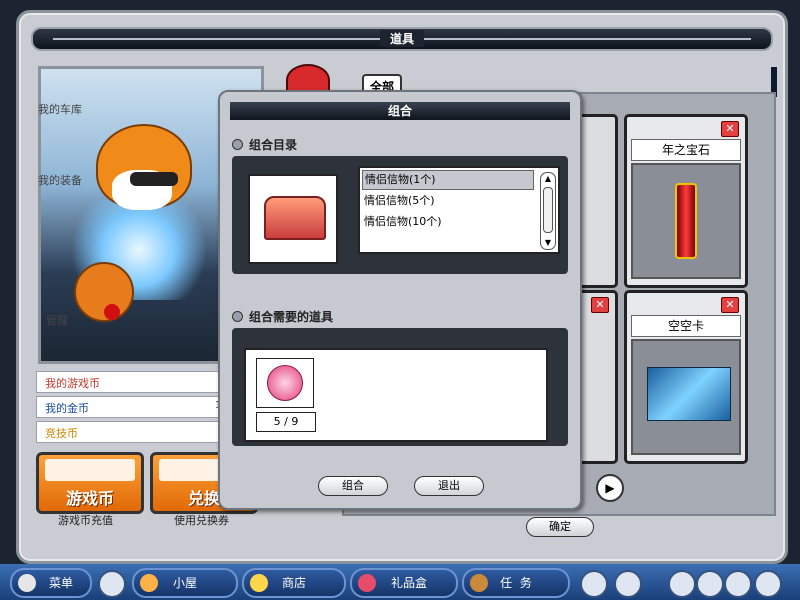 Image resolution: width=800 pixels, height=600 pixels. I want to click on card-shape, so click(689, 394).